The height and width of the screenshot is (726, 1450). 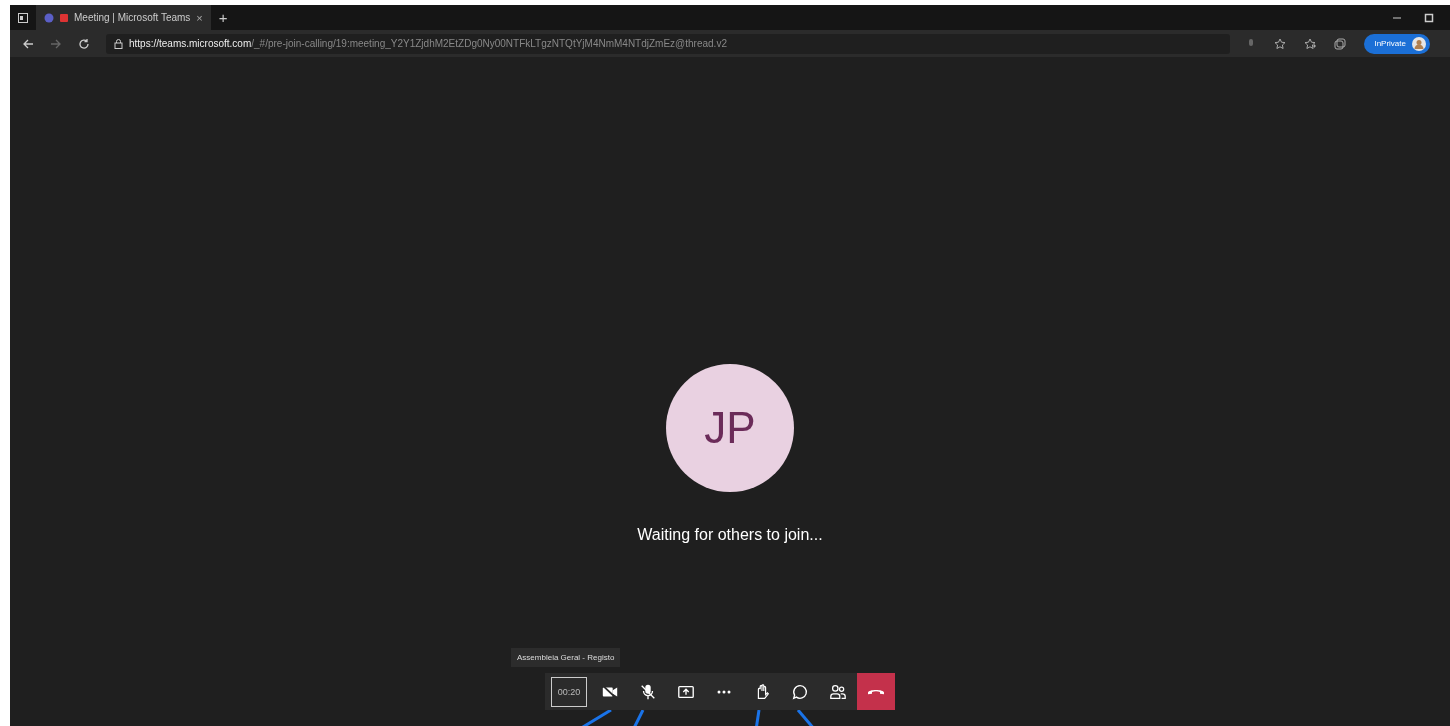 I want to click on favorites-icon, so click(x=1310, y=43).